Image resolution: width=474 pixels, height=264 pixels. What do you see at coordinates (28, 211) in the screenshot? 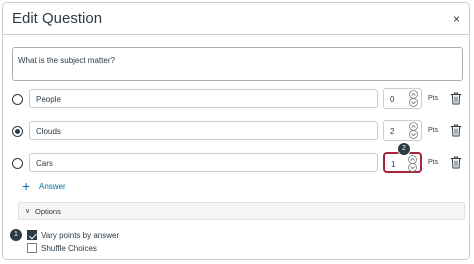
I see `chevron-down-icon: ∨` at bounding box center [28, 211].